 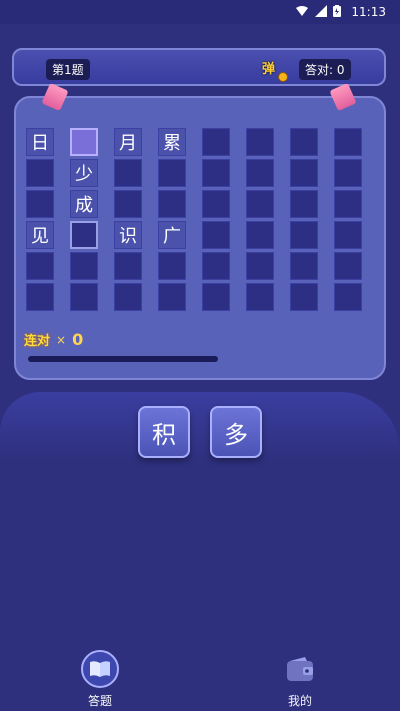 What do you see at coordinates (37, 341) in the screenshot?
I see `combo-label: 连对` at bounding box center [37, 341].